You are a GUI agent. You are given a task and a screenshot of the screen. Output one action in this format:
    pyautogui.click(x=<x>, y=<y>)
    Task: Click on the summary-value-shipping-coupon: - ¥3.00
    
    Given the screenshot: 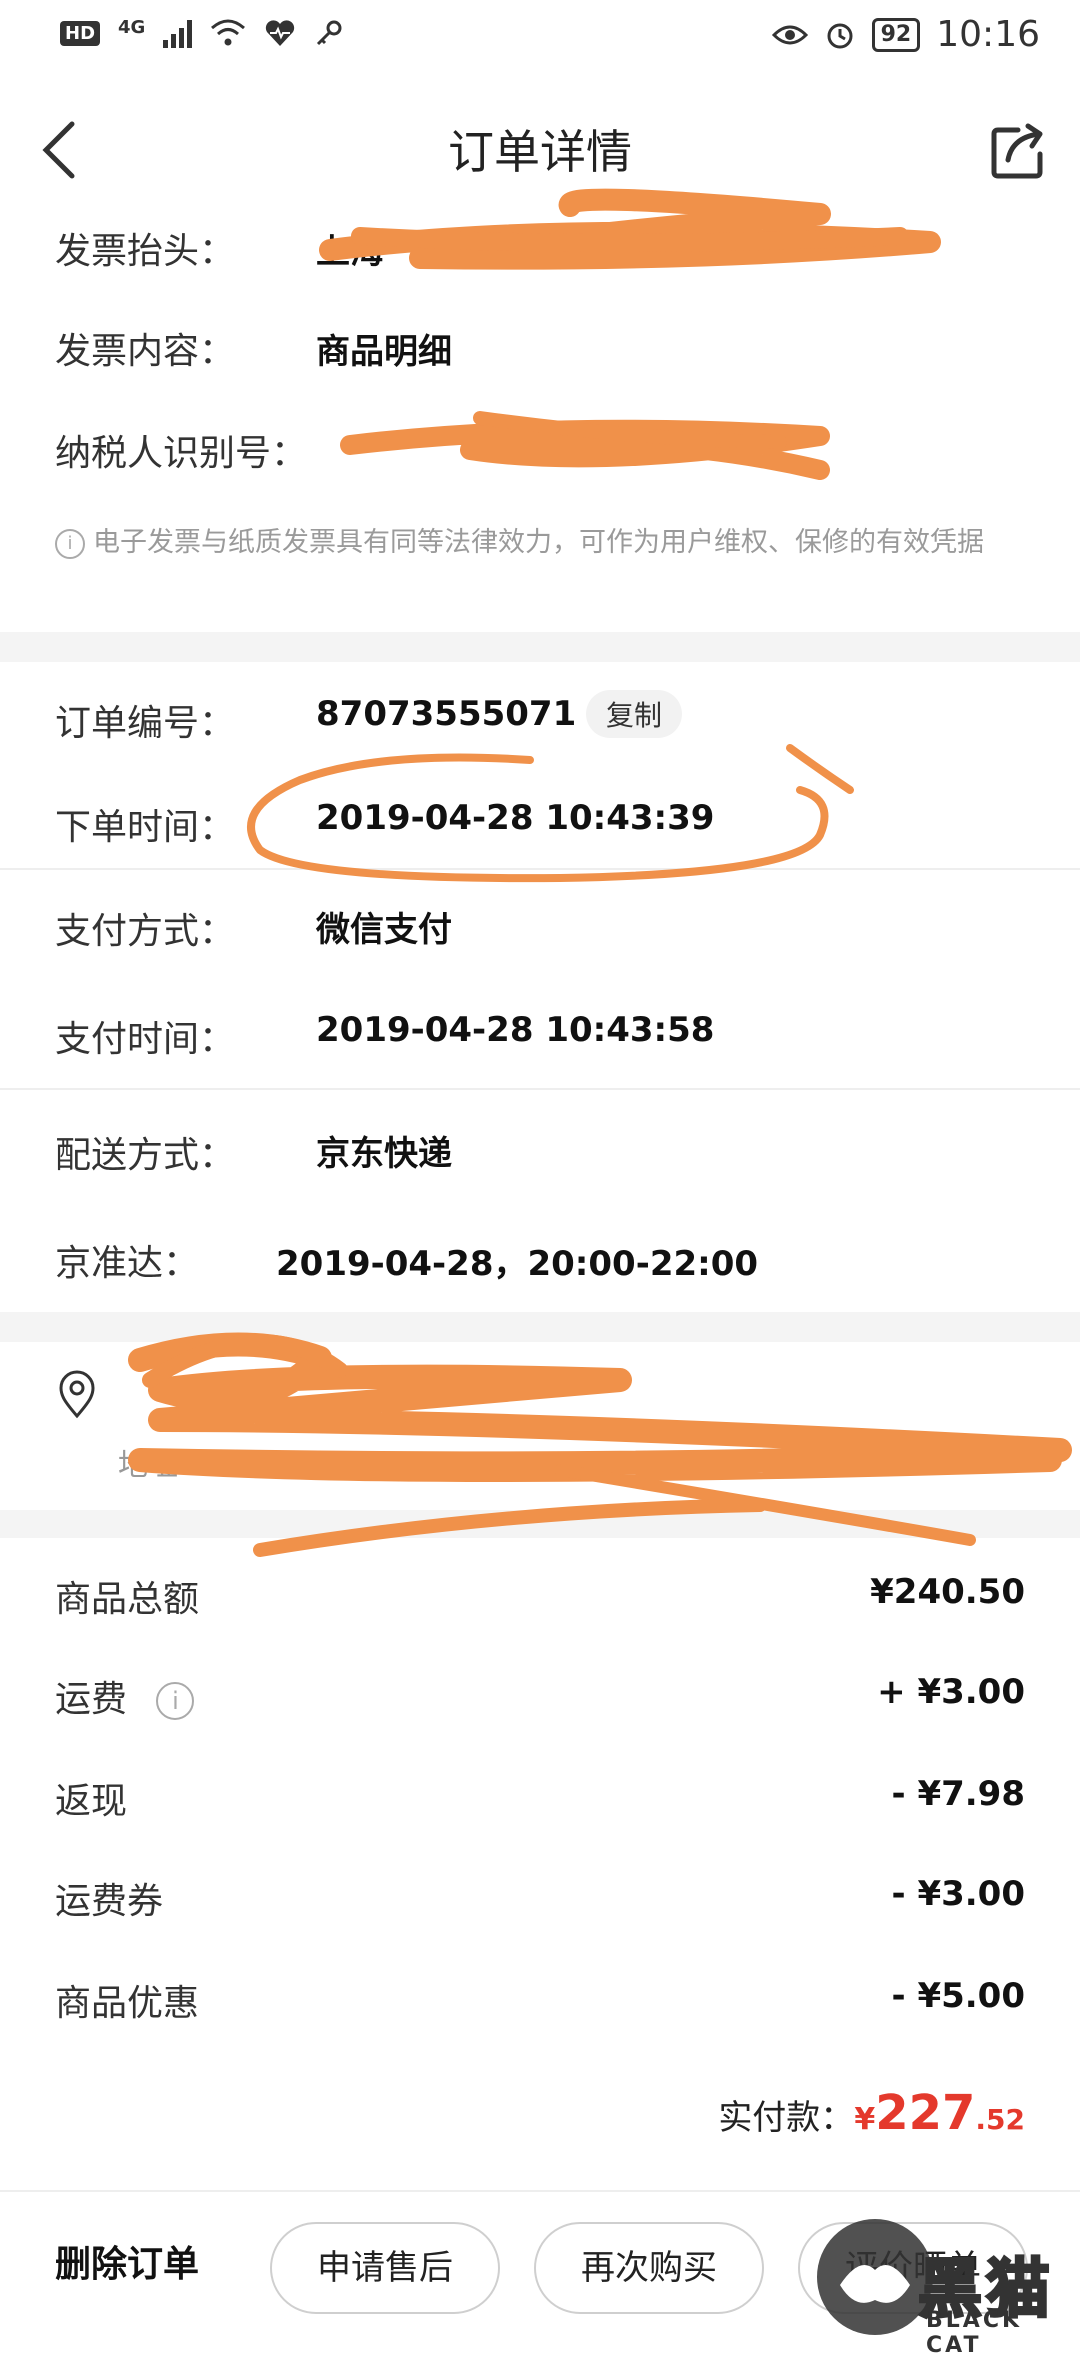 What is the action you would take?
    pyautogui.click(x=958, y=1894)
    